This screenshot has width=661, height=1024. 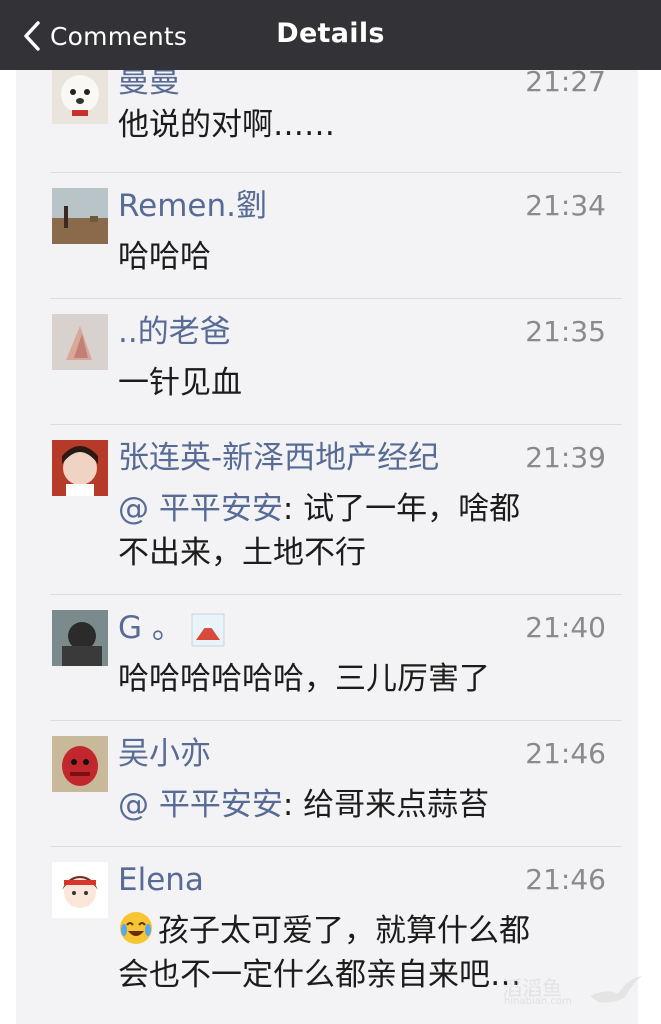 What do you see at coordinates (174, 332) in the screenshot?
I see `commenter-name: ..的老爸` at bounding box center [174, 332].